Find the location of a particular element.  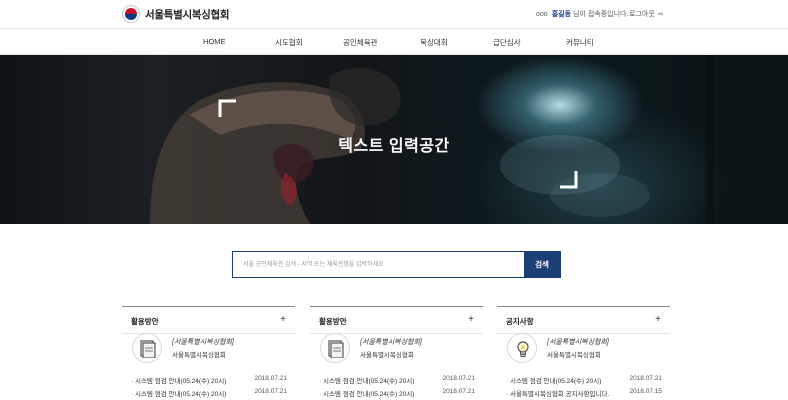

top-header: 서울특별시복싱협회 ooo 홍길동 님이 접속중입니다. 로그아웃 ⇨ is located at coordinates (394, 14).